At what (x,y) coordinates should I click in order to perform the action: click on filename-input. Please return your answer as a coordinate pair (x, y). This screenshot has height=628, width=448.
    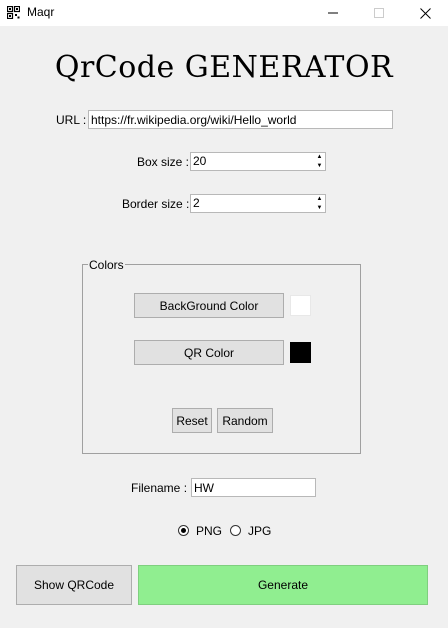
    Looking at the image, I should click on (253, 487).